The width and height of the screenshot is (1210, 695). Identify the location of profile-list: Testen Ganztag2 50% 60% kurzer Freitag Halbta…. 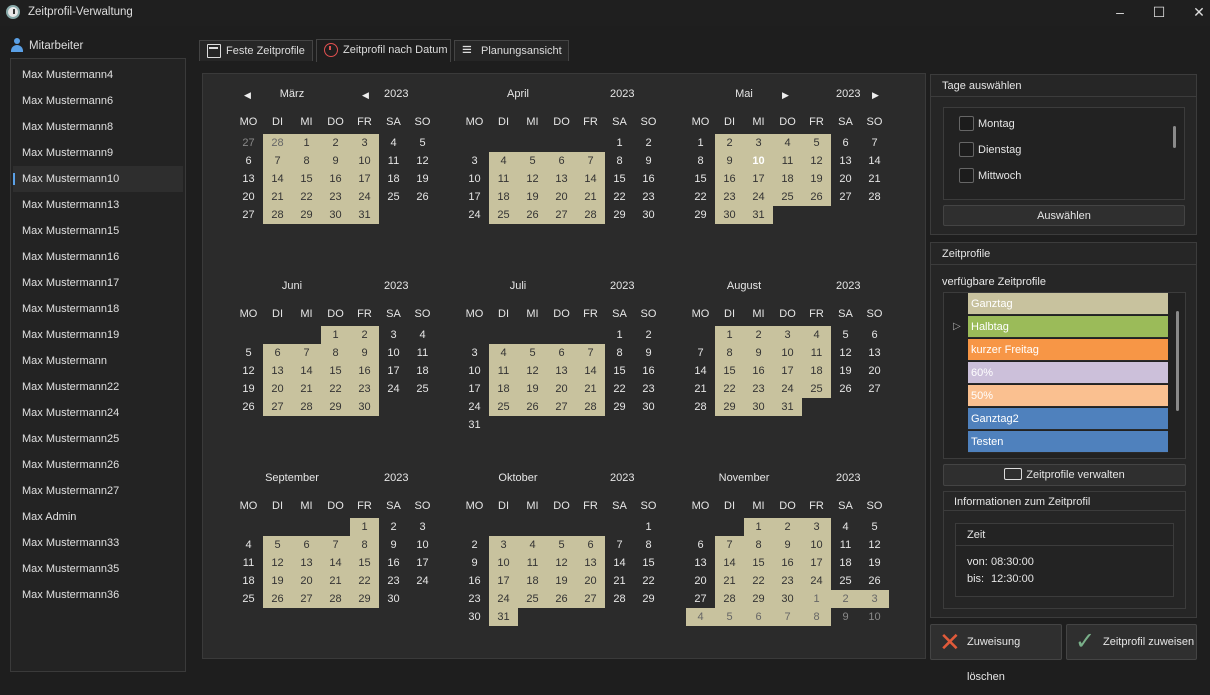
(1064, 375).